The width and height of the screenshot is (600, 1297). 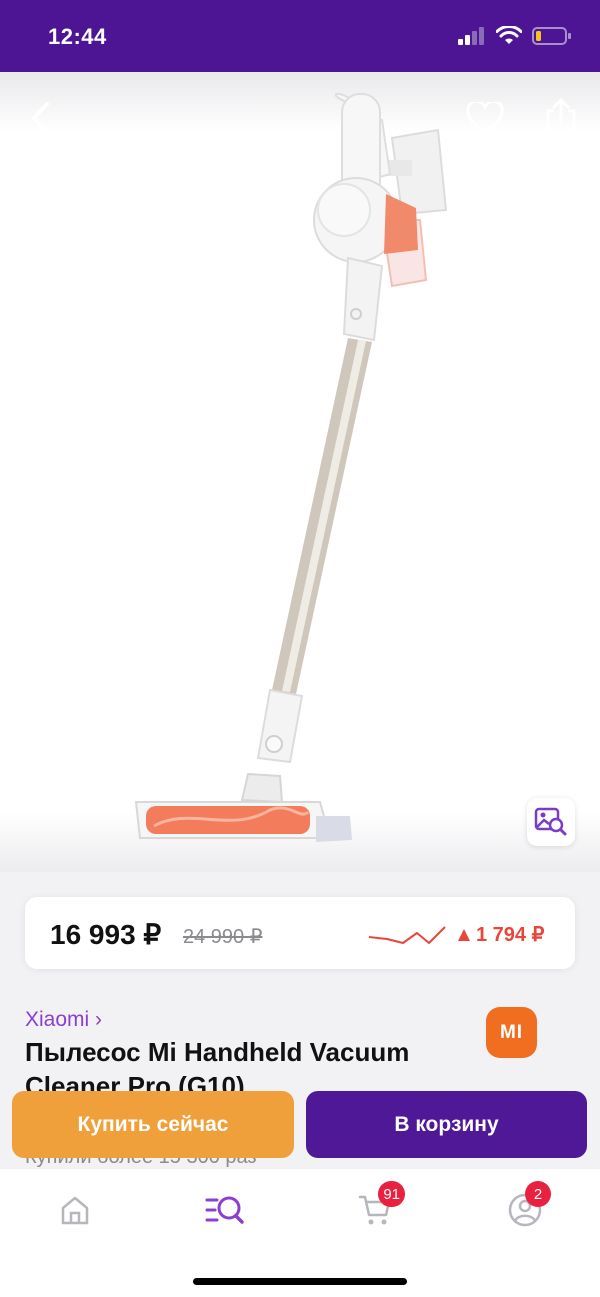 What do you see at coordinates (106, 934) in the screenshot?
I see `current-price: 16 993 ₽` at bounding box center [106, 934].